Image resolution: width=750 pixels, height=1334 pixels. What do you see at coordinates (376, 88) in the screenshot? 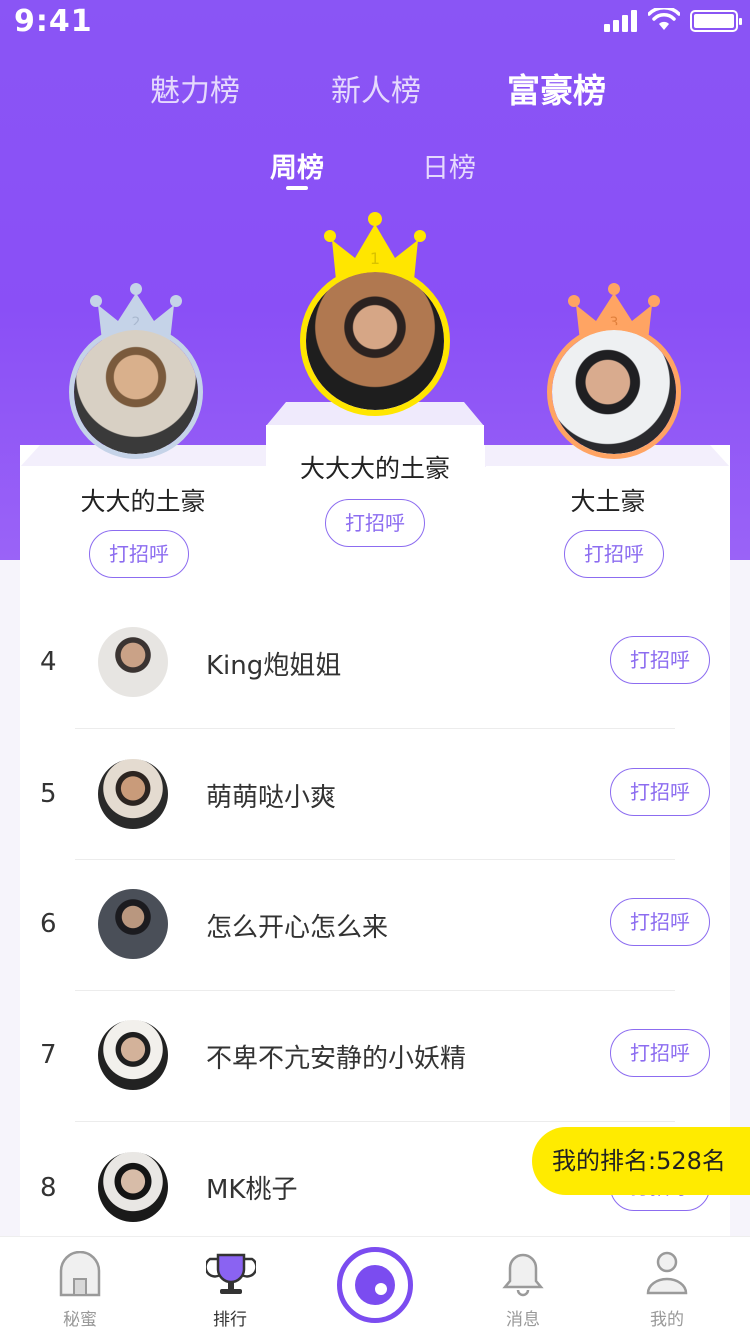
I see `tab-newcomer: 新人榜` at bounding box center [376, 88].